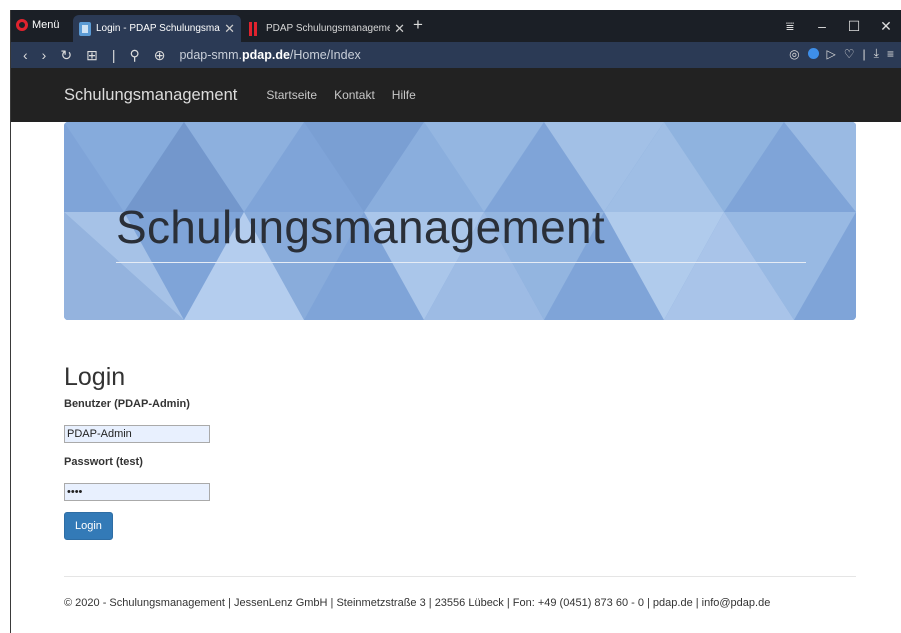 This screenshot has height=633, width=901. What do you see at coordinates (103, 462) in the screenshot?
I see `password-label: Passwort (test)` at bounding box center [103, 462].